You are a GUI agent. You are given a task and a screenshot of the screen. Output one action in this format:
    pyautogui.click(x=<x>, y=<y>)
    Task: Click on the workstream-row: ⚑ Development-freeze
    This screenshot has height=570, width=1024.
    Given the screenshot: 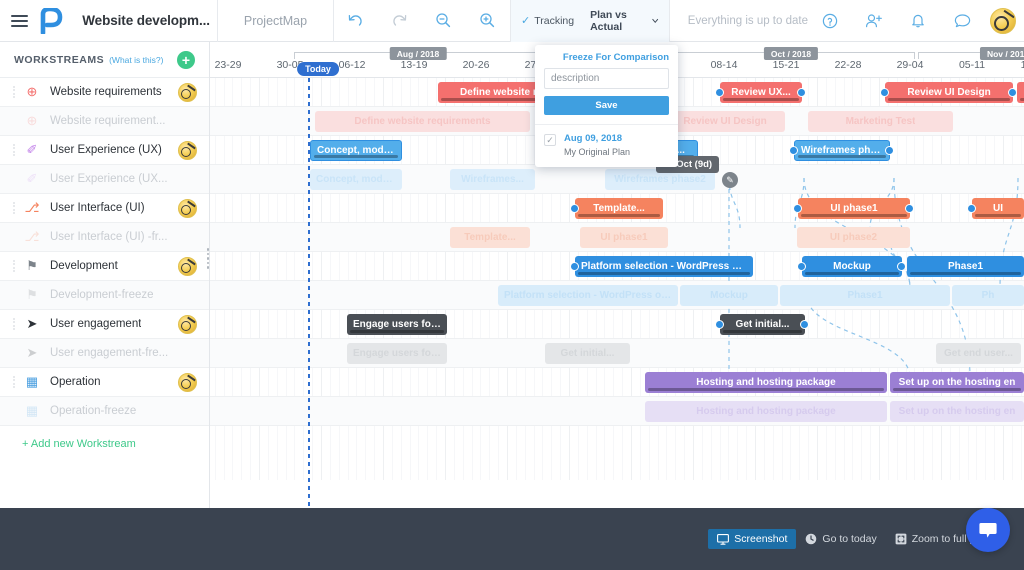 What is the action you would take?
    pyautogui.click(x=104, y=295)
    